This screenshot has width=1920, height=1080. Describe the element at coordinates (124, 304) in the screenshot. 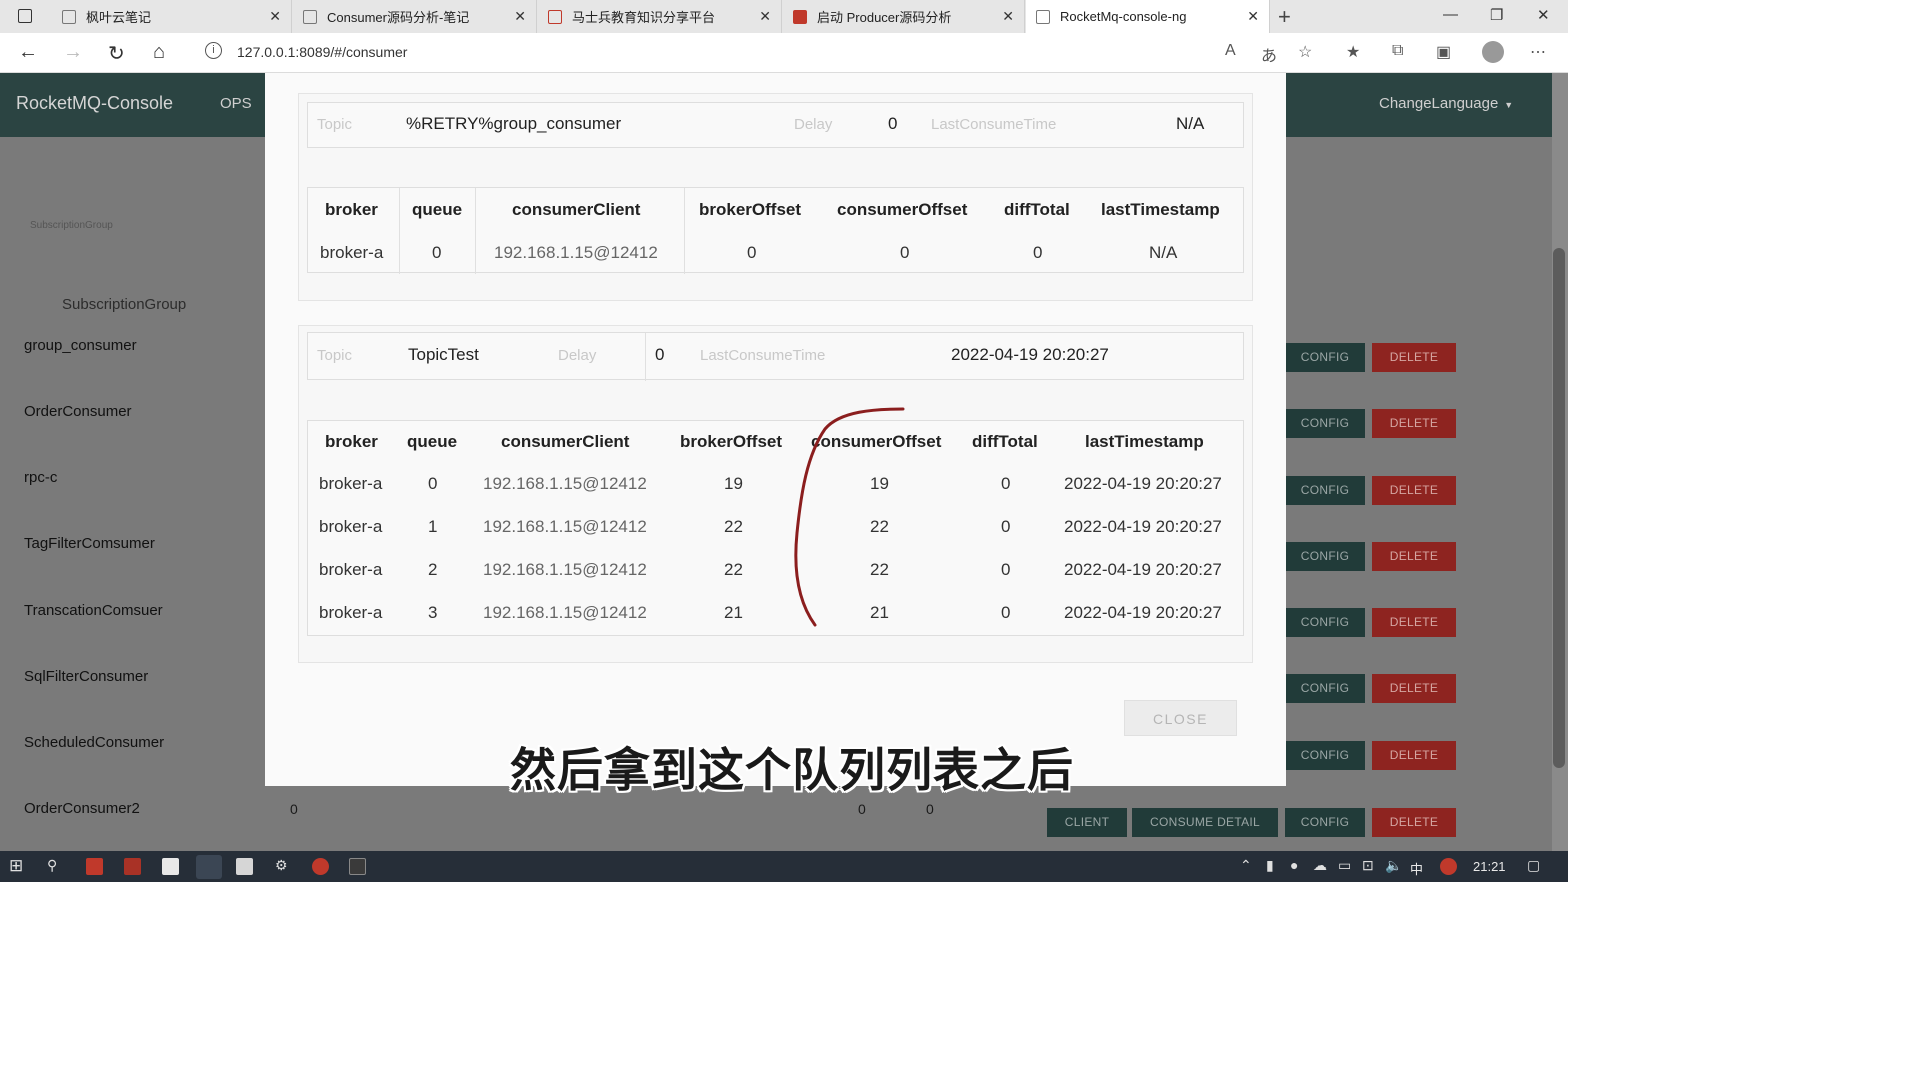

I see `subscription-group-column-header: SubscriptionGroup` at that location.